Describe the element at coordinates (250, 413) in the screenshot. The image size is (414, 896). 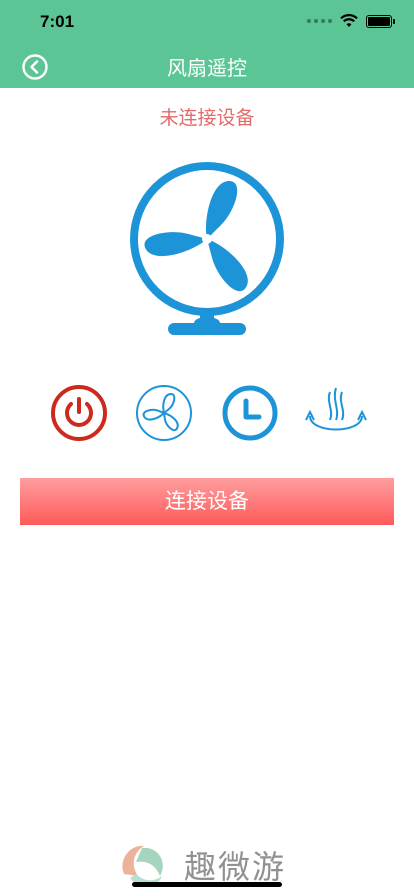
I see `timer-button` at that location.